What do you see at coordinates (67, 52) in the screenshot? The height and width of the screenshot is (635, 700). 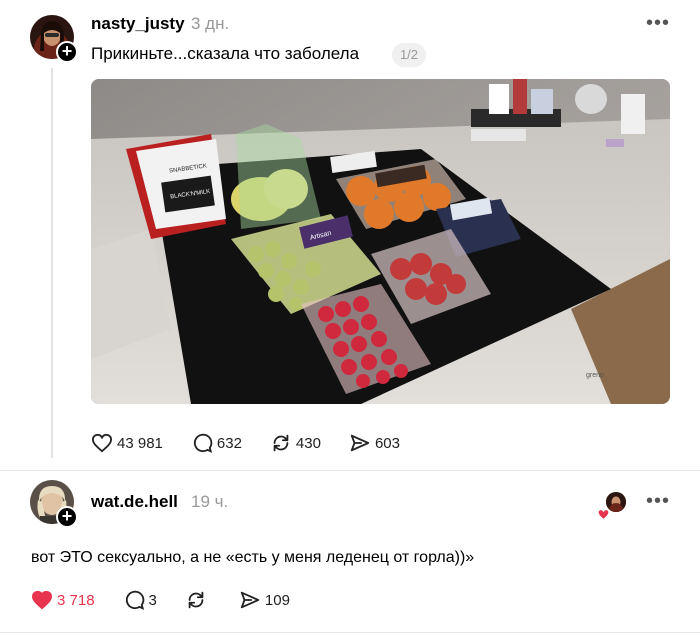 I see `follow-plus-icon: +` at bounding box center [67, 52].